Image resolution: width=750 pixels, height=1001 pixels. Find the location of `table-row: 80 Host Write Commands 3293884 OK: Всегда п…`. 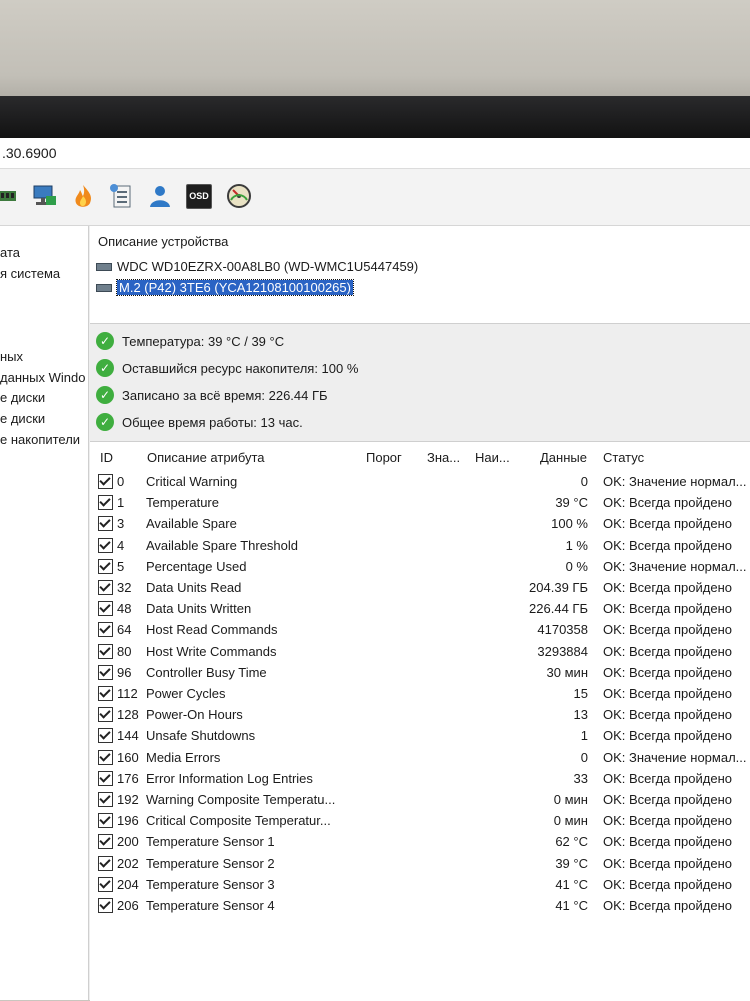

table-row: 80 Host Write Commands 3293884 OK: Всегда п… is located at coordinates (420, 652).